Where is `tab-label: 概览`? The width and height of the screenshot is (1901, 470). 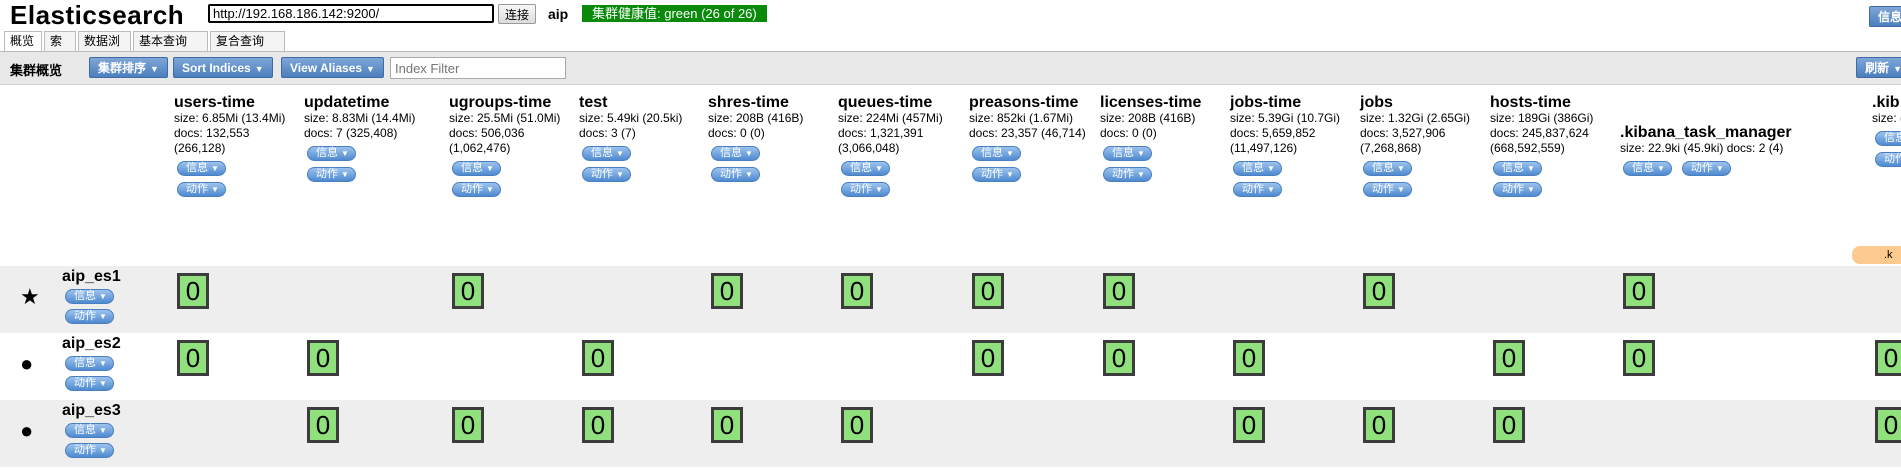 tab-label: 概览 is located at coordinates (22, 41).